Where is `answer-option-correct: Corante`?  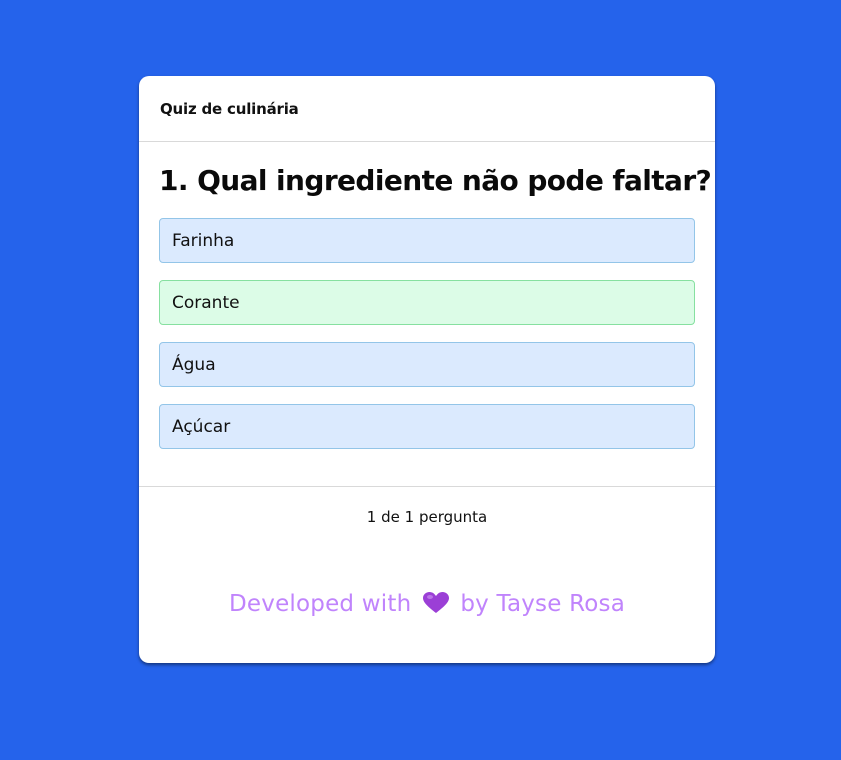 answer-option-correct: Corante is located at coordinates (427, 302).